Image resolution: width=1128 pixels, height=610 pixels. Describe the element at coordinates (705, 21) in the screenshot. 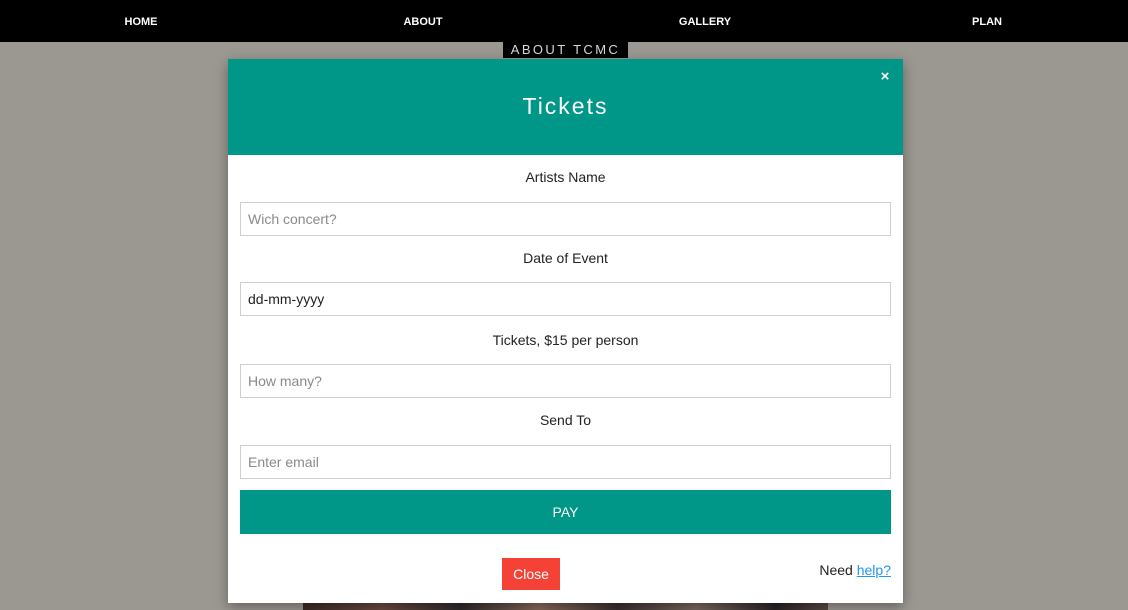

I see `nav-gallery: GALLERY` at that location.